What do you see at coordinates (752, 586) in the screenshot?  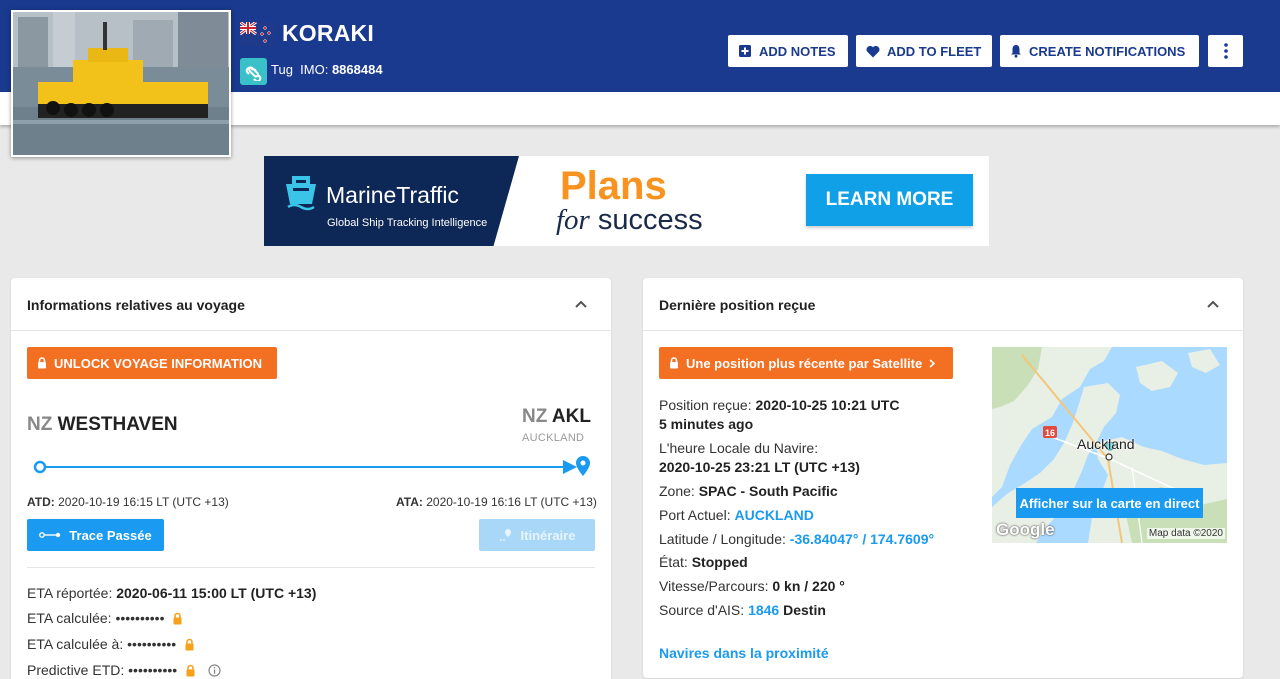 I see `speed-course-row: Vitesse/Parcours: 0 kn / 220 °` at bounding box center [752, 586].